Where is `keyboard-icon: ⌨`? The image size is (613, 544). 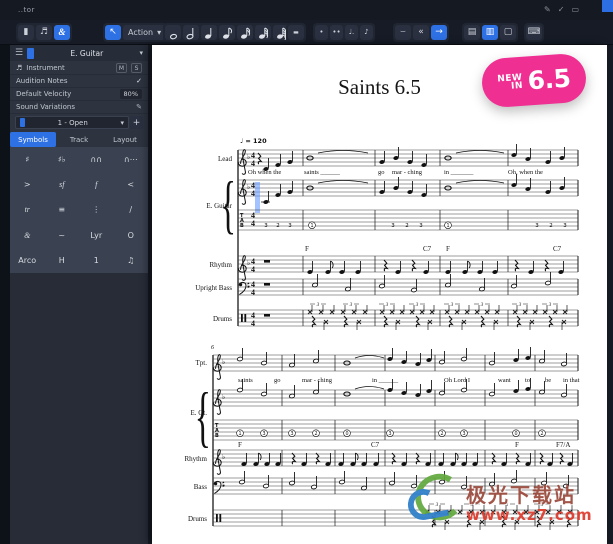 keyboard-icon: ⌨ is located at coordinates (534, 32).